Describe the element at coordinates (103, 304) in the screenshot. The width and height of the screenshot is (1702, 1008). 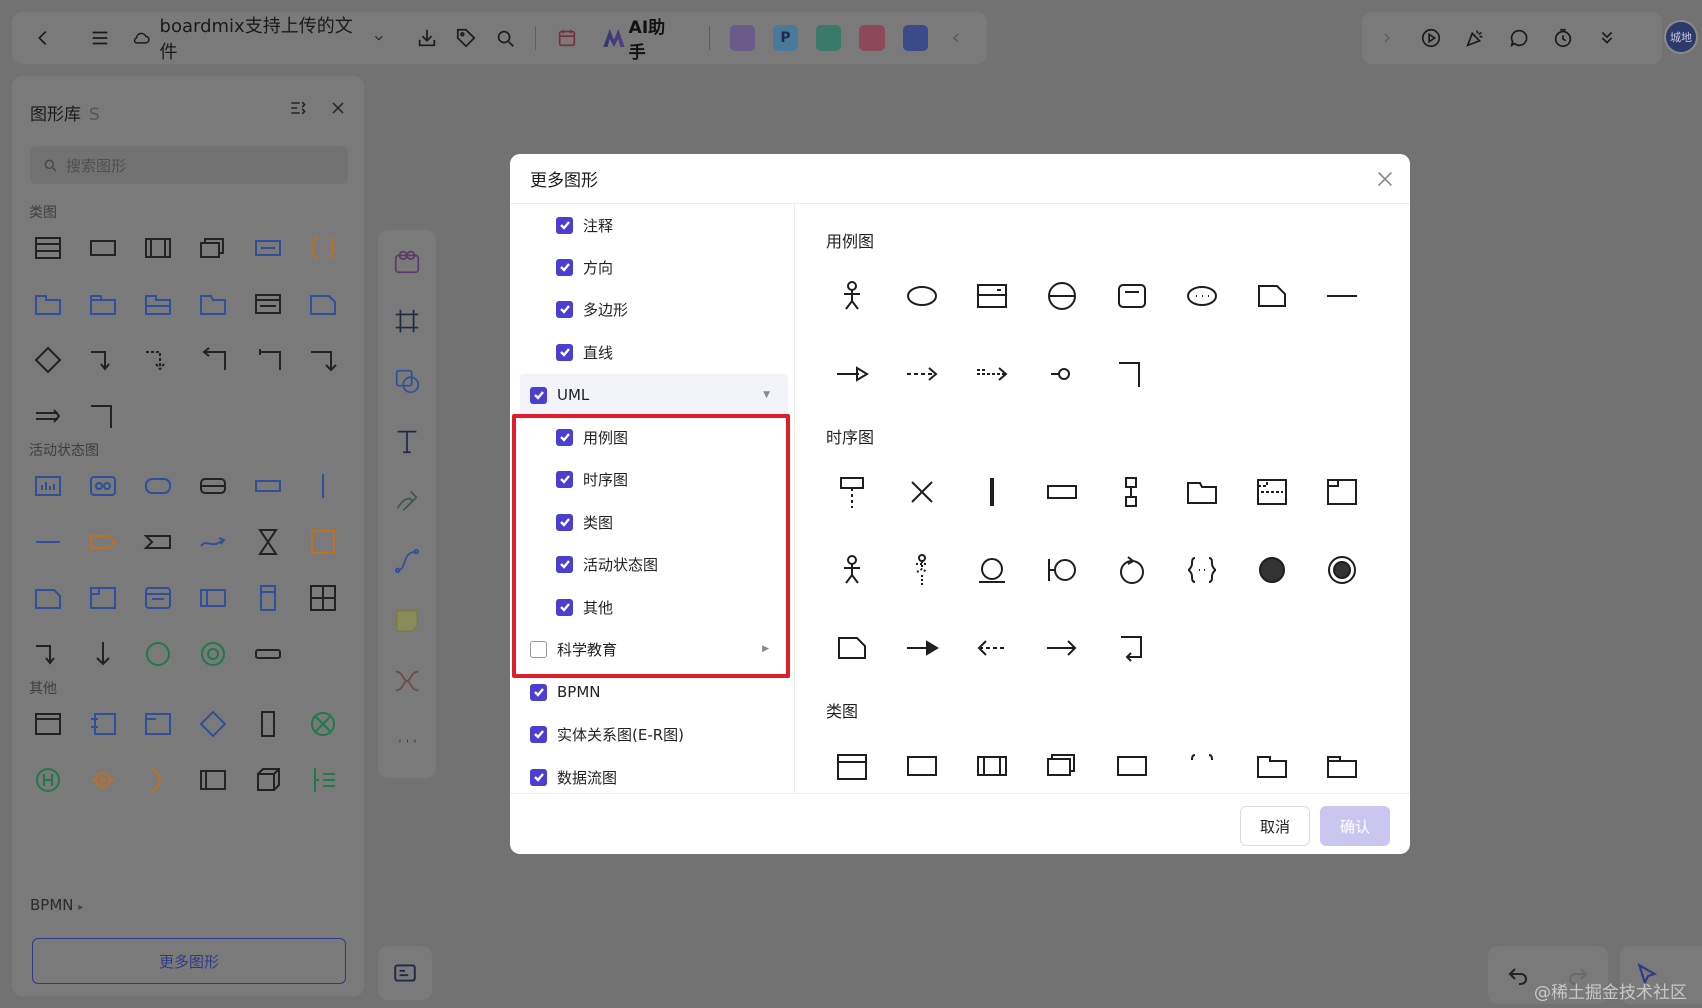
I see `package2-shape-icon` at that location.